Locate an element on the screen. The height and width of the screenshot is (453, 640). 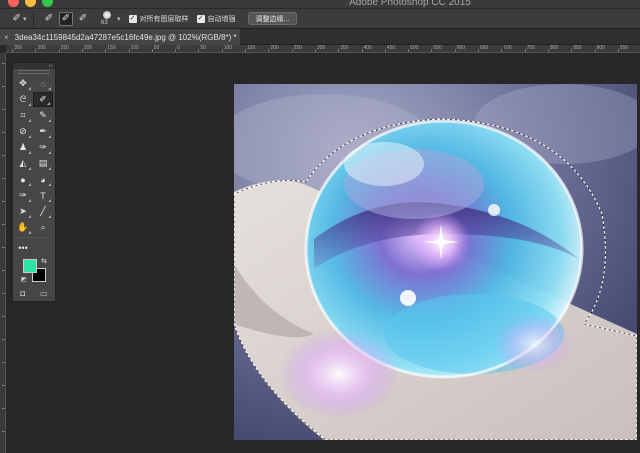
stamp-icon: ♟ is located at coordinates (23, 147).